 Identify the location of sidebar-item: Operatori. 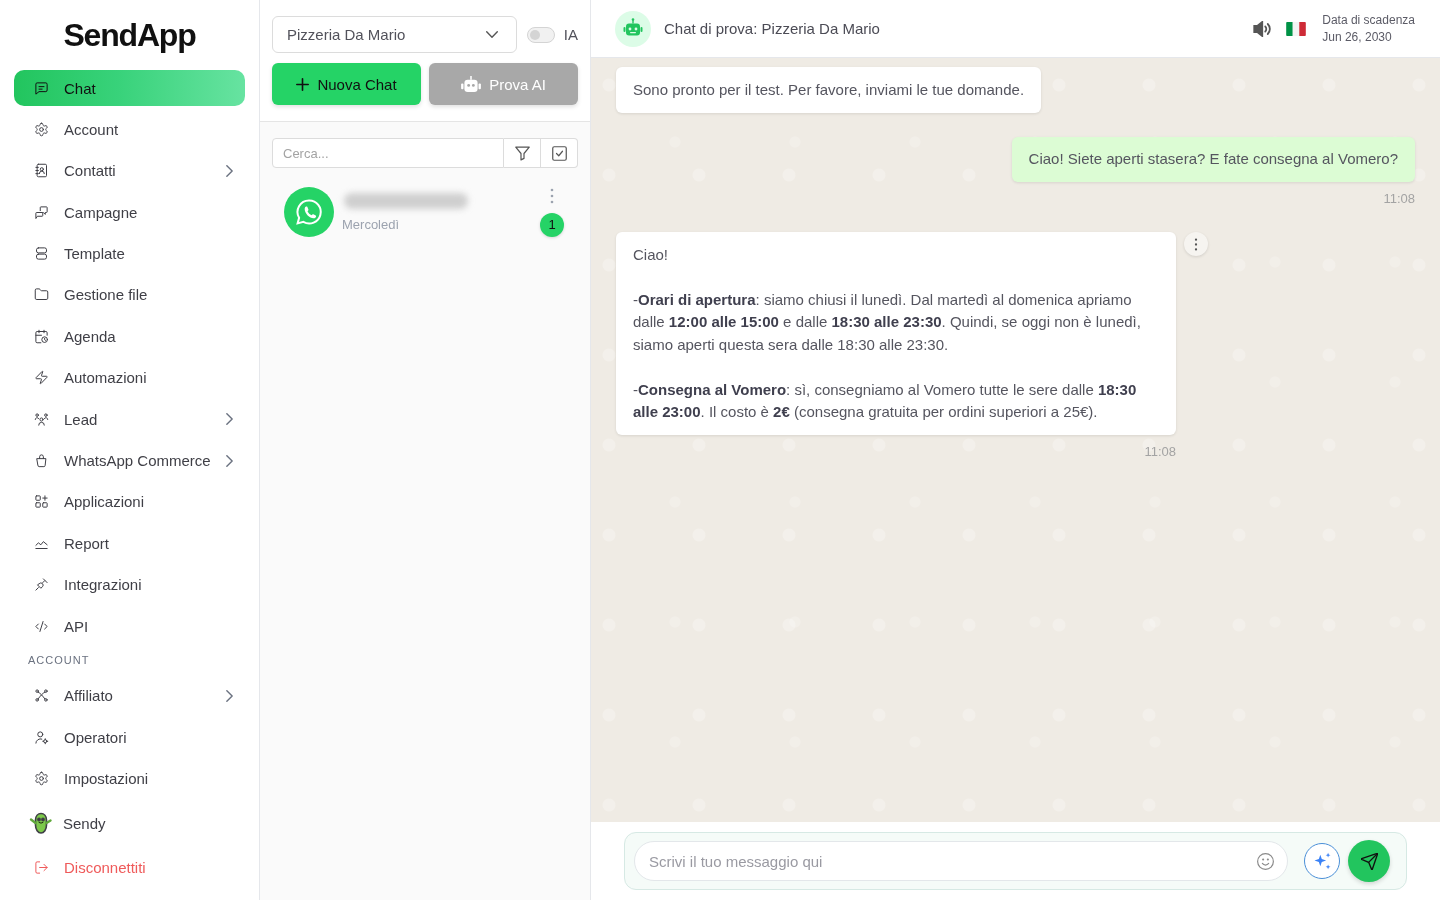
(129, 737).